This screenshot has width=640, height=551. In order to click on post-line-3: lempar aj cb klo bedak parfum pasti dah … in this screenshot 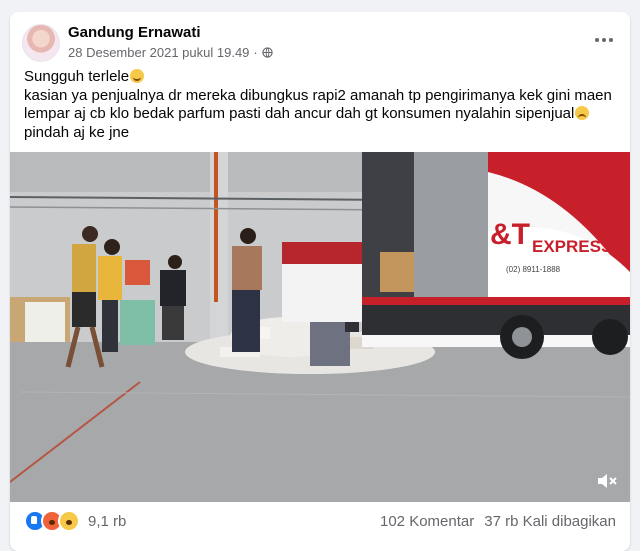, I will do `click(318, 114)`.